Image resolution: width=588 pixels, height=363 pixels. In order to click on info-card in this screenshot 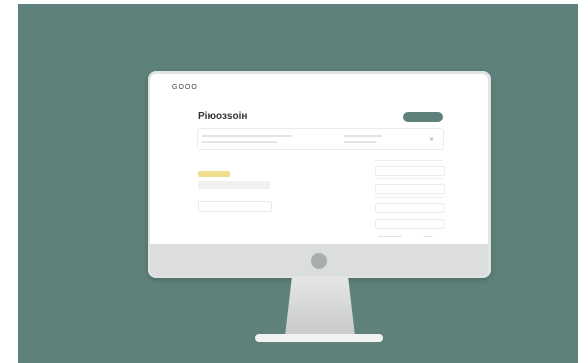, I will do `click(320, 139)`.